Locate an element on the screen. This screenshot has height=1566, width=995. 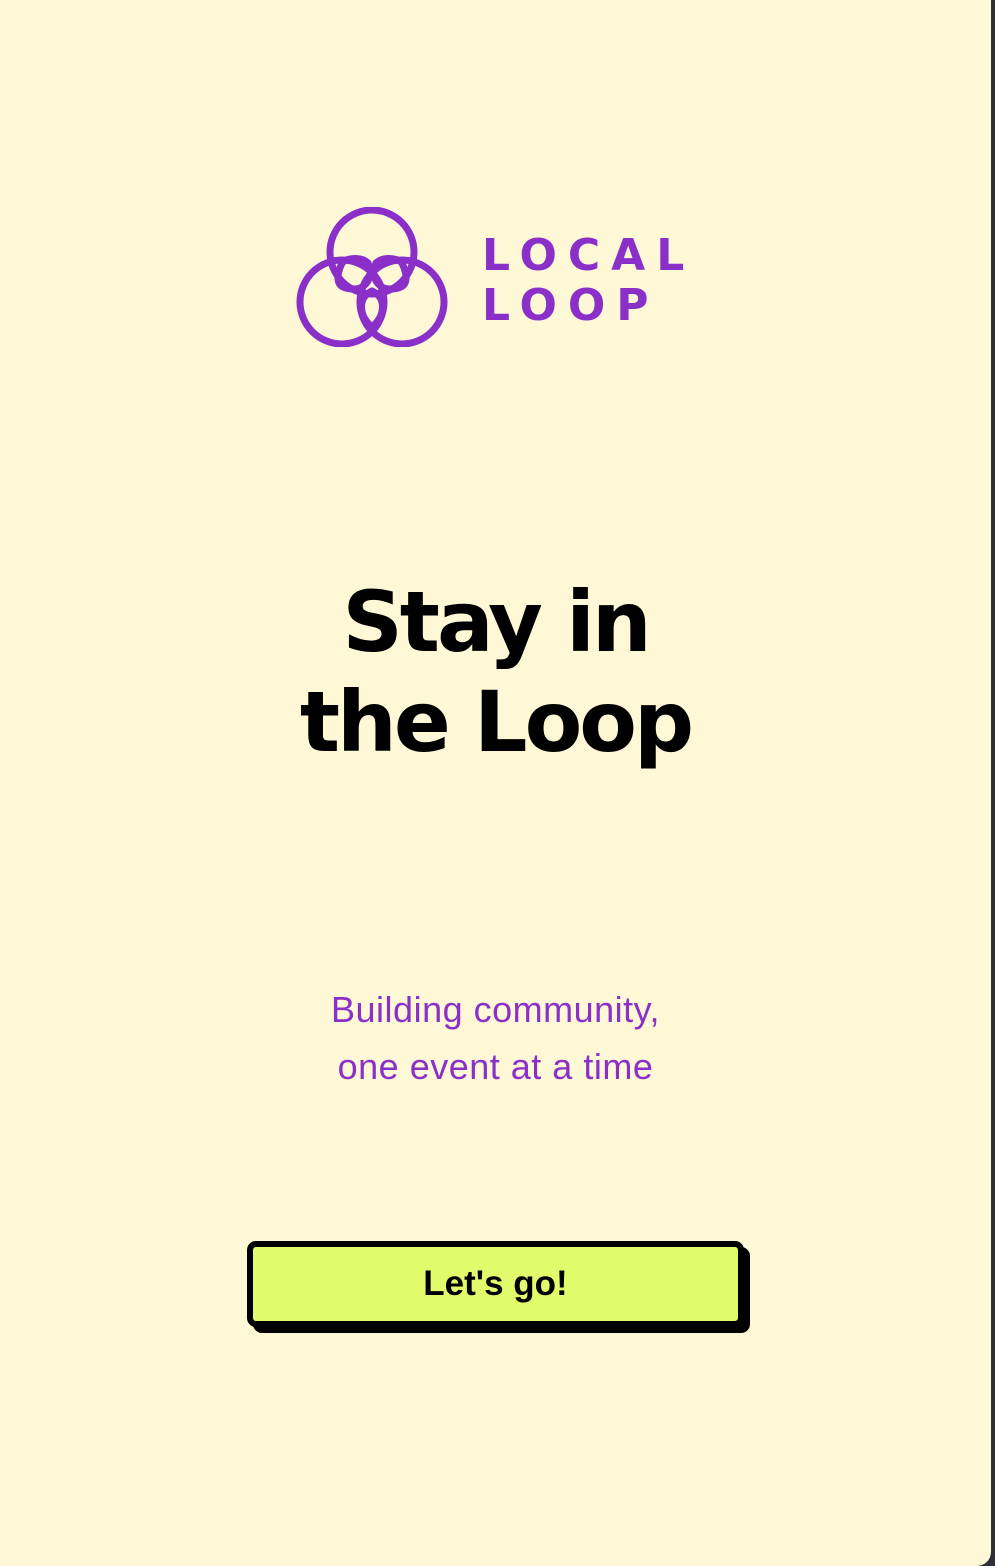
brand-logo: LOCAL LOOP is located at coordinates (496, 277).